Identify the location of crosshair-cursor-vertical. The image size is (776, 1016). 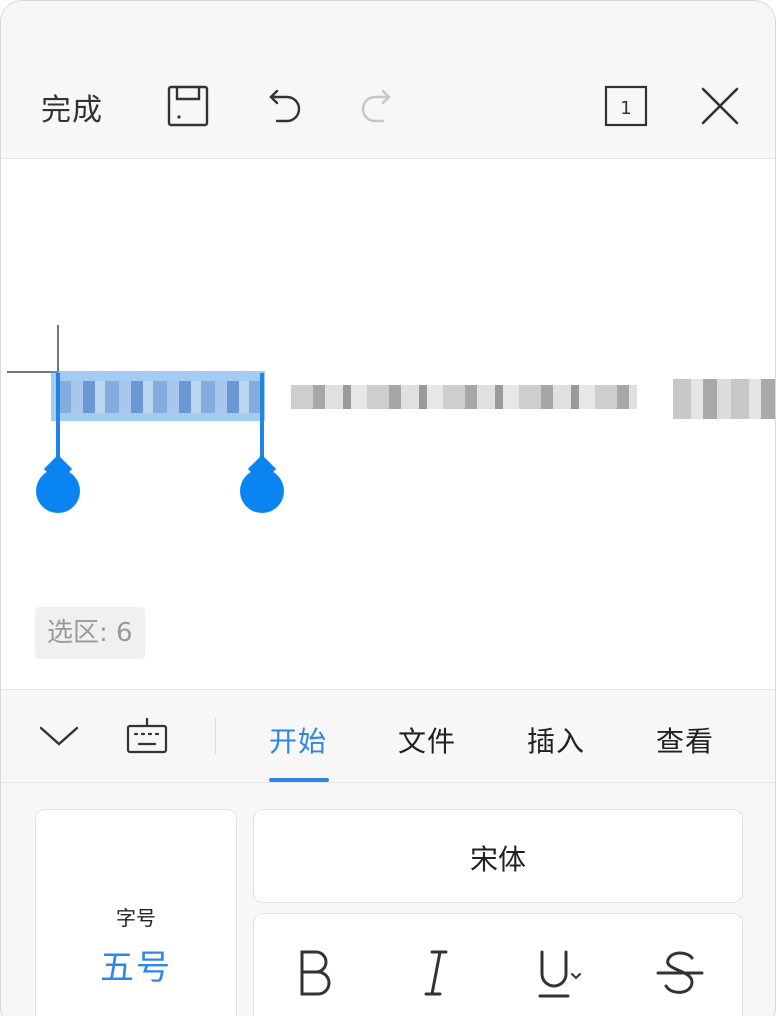
(58, 351).